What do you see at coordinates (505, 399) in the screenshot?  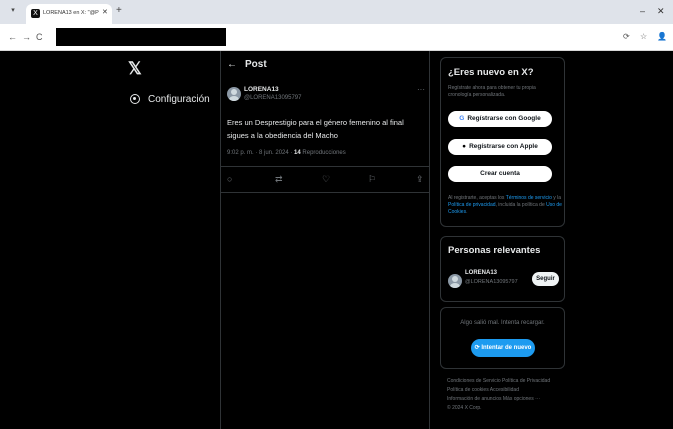 I see `footer-line: Información de anuncios Más opciones ···` at bounding box center [505, 399].